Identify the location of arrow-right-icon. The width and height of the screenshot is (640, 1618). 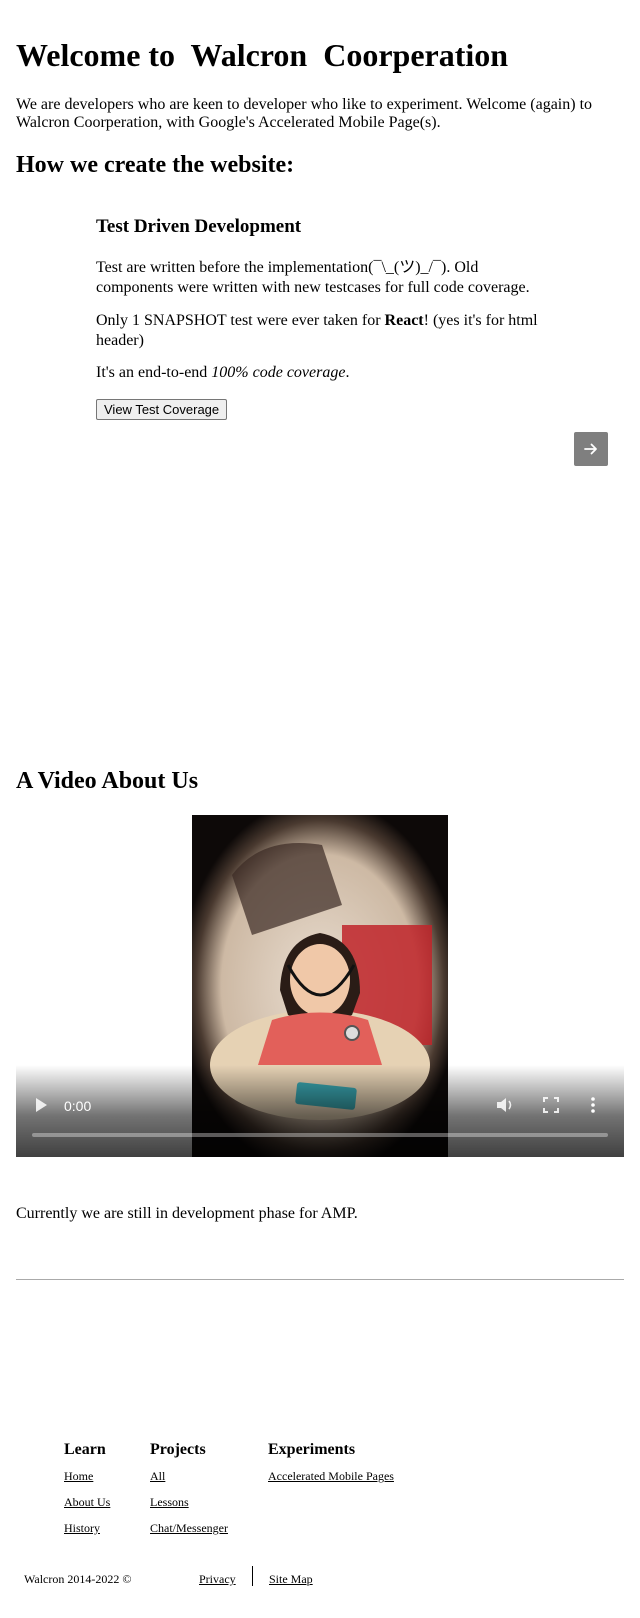
(590, 449).